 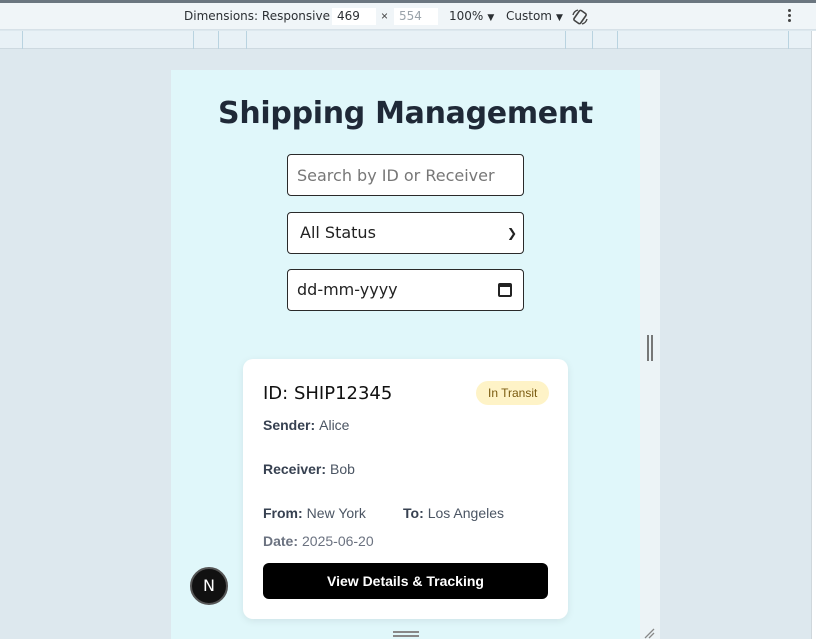 I want to click on sender-row: Sender: Alice, so click(x=306, y=425).